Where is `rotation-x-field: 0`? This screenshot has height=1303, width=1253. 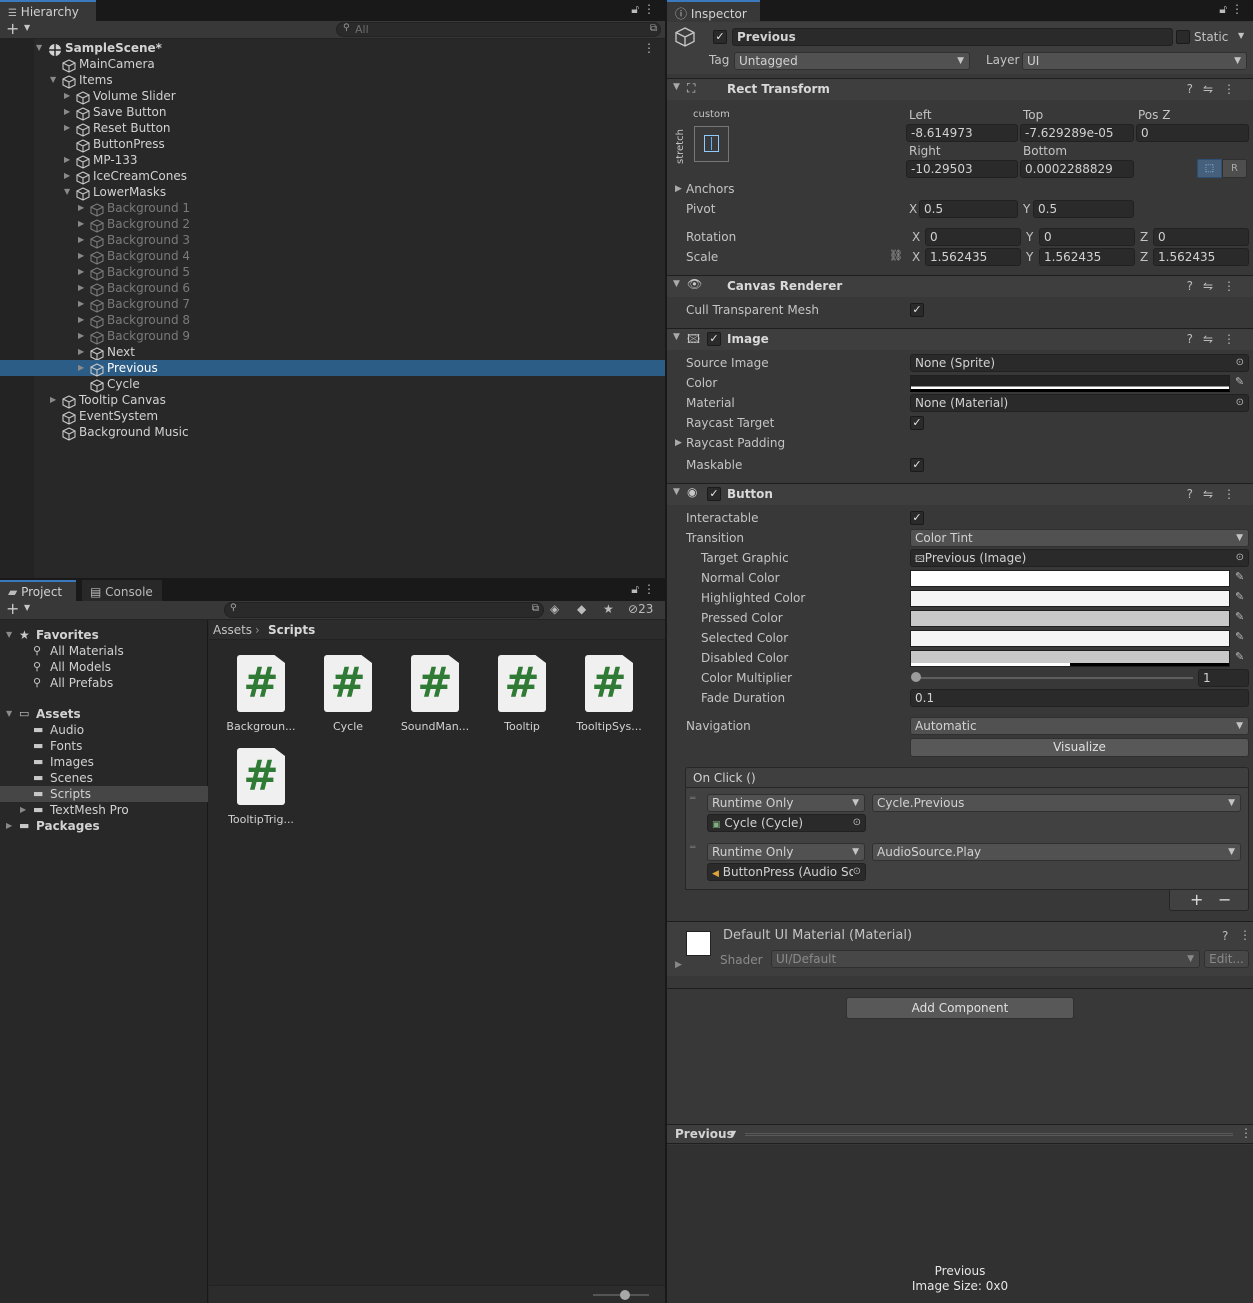 rotation-x-field: 0 is located at coordinates (973, 237).